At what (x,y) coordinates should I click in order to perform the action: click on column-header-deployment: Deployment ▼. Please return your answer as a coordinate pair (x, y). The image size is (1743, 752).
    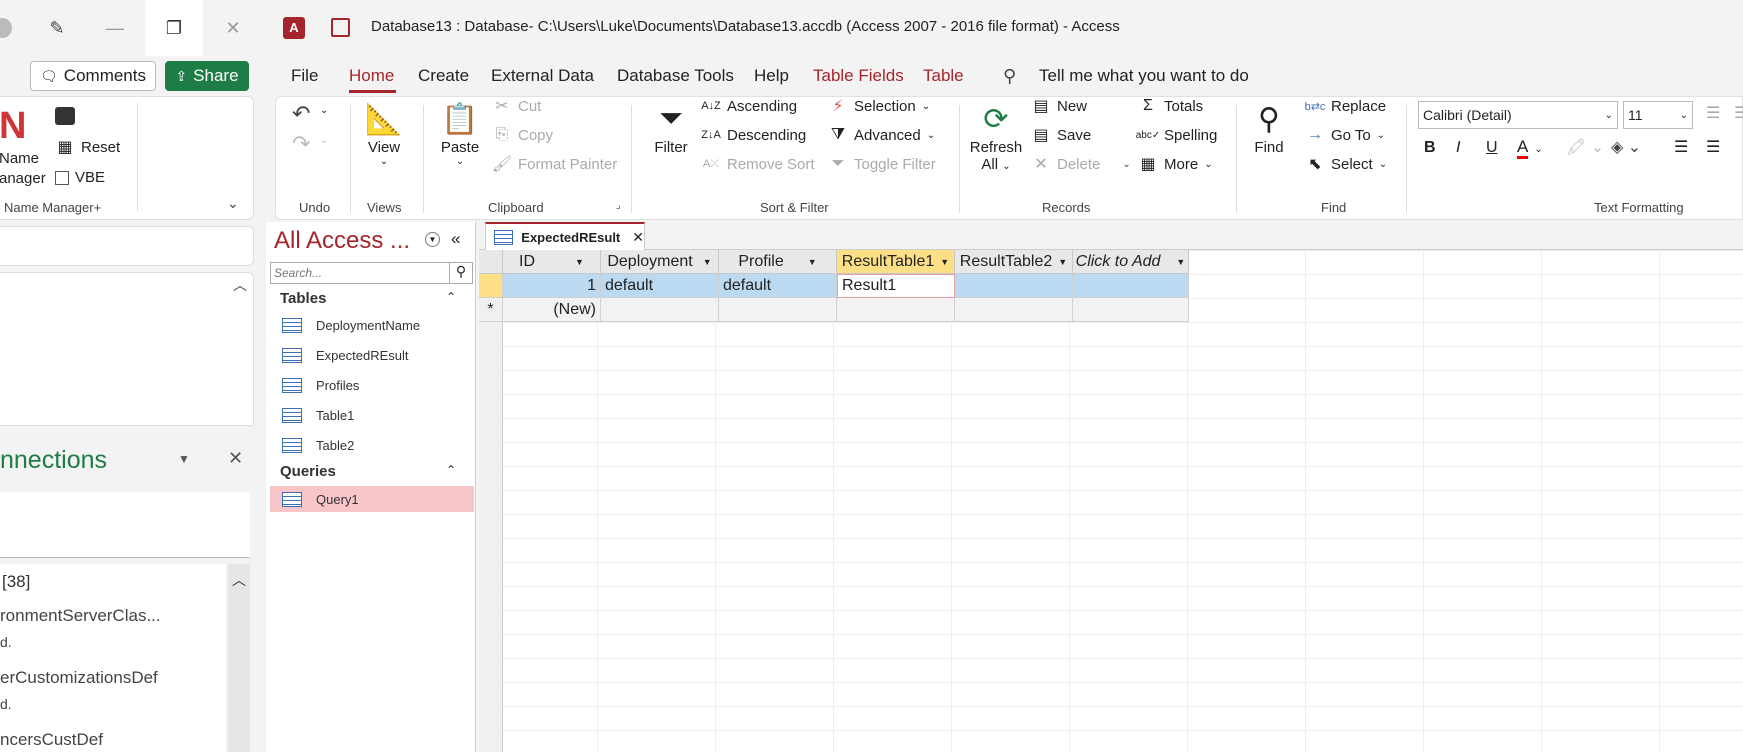
    Looking at the image, I should click on (660, 262).